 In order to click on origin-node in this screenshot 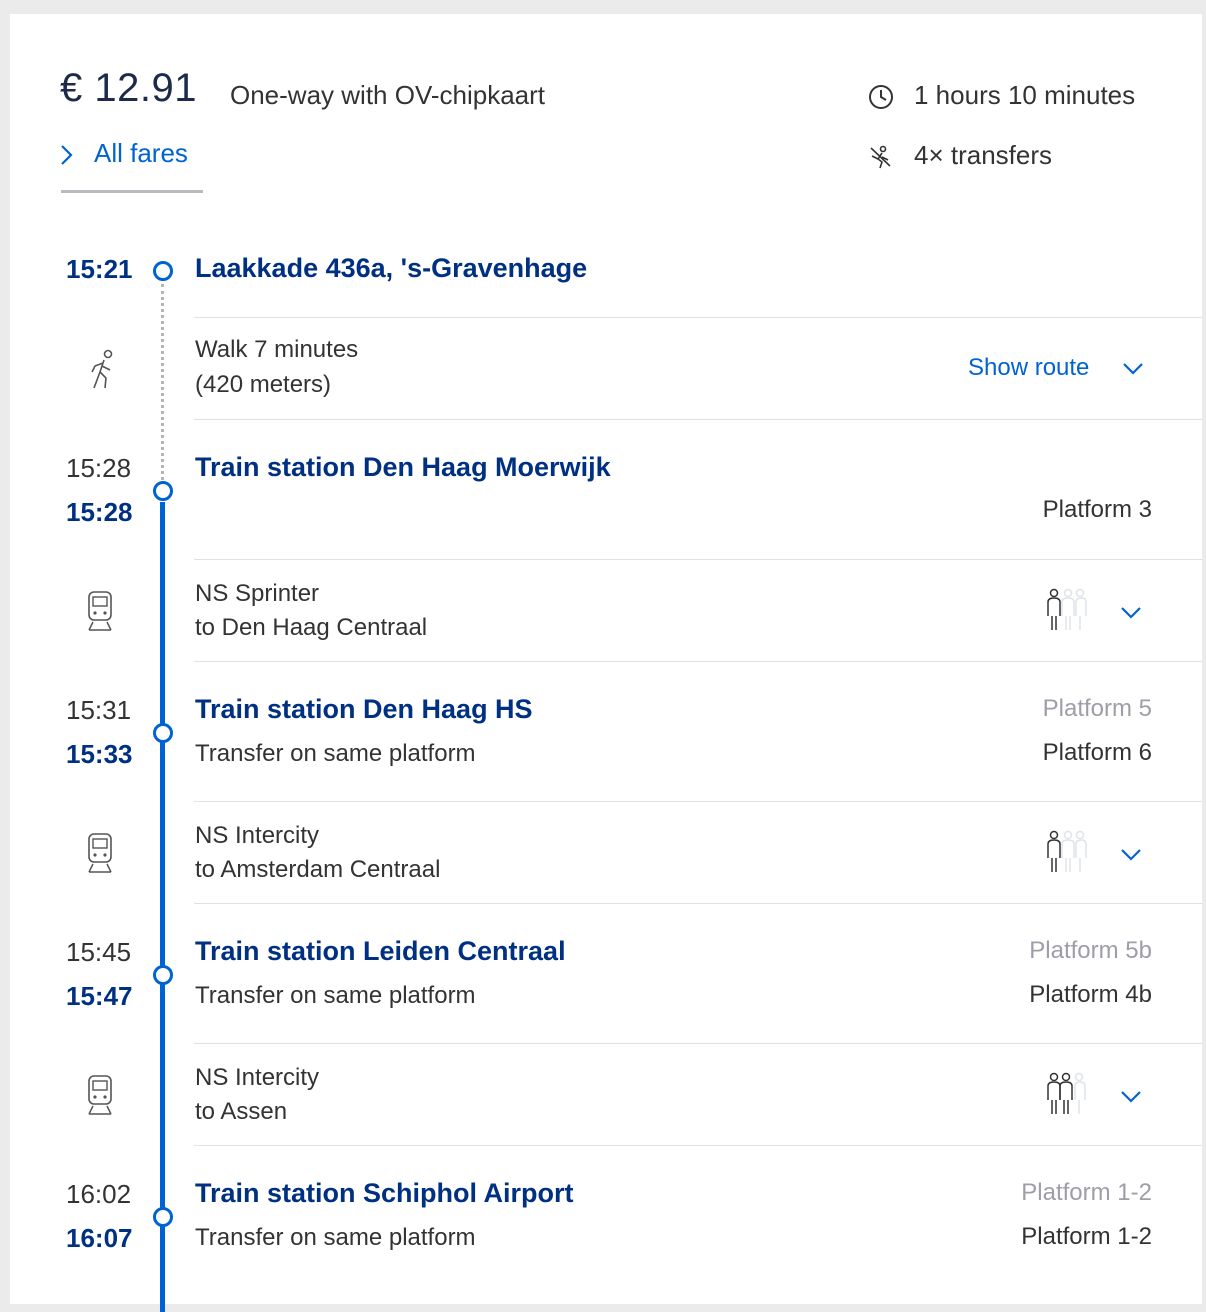, I will do `click(163, 271)`.